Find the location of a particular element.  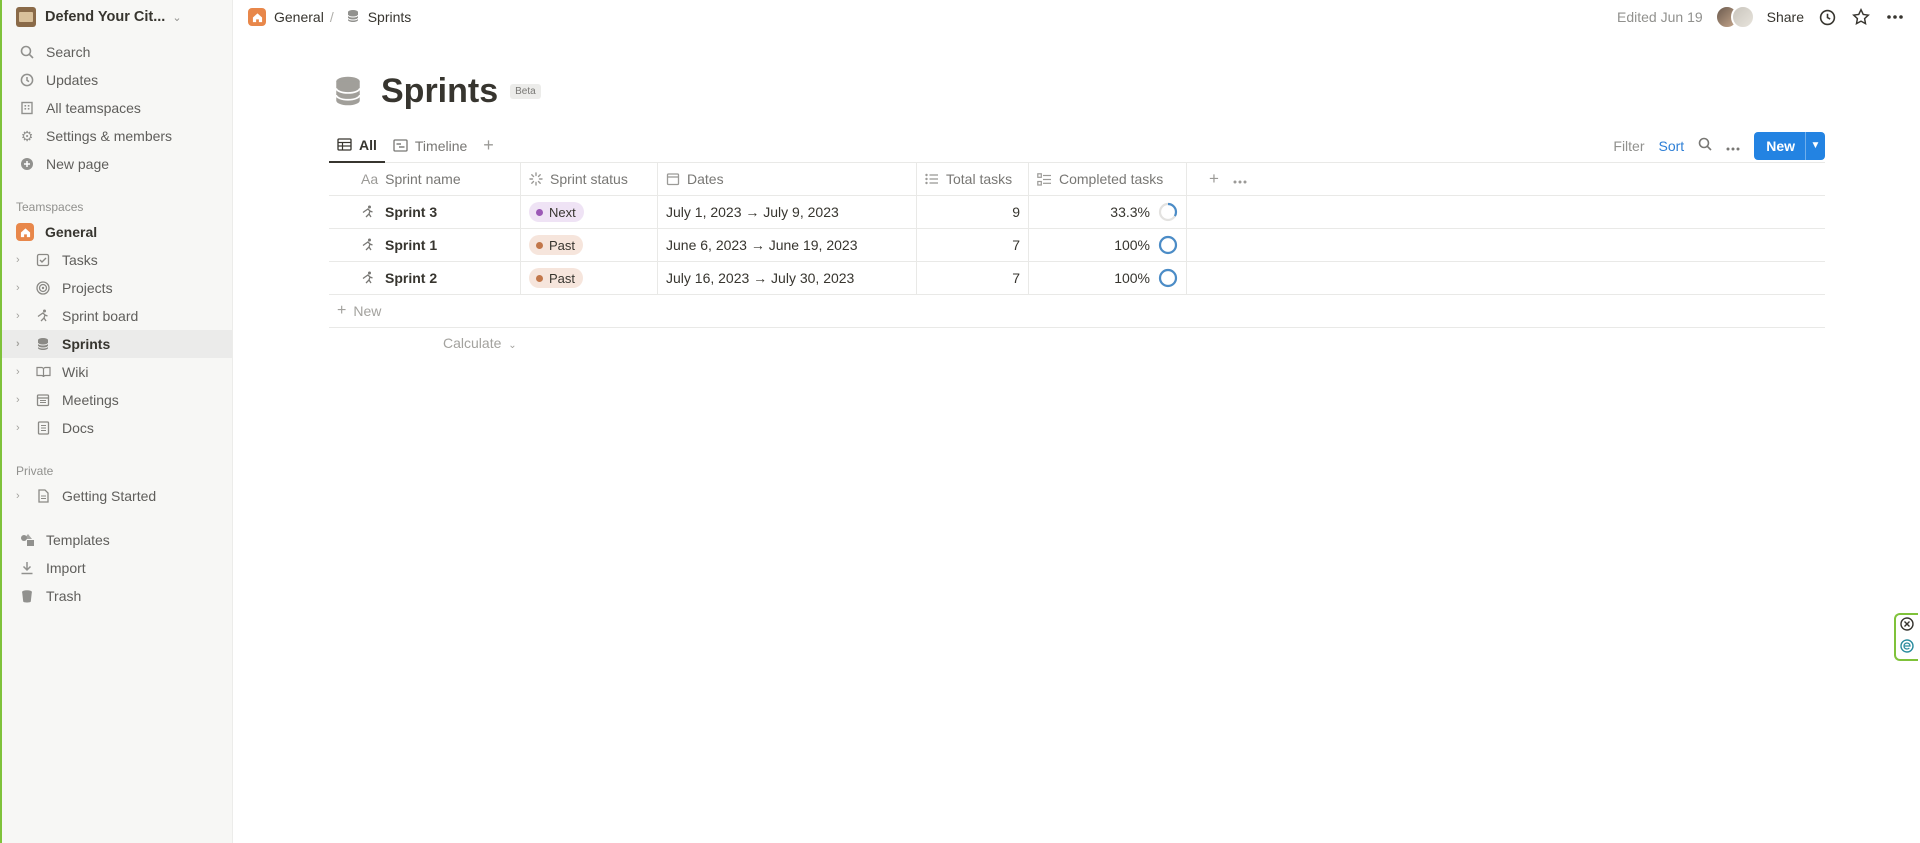

chevron-updown-icon: ⌄ is located at coordinates (177, 17).